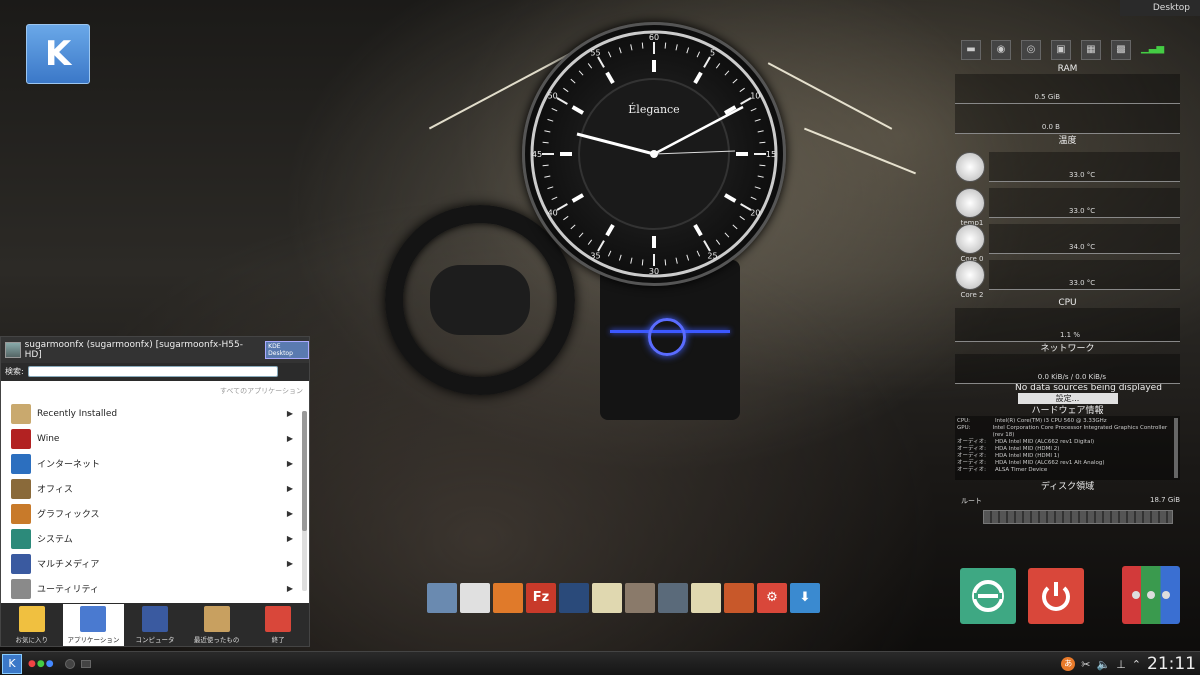 The width and height of the screenshot is (1200, 675). I want to click on hw-scrollbar, so click(1176, 448).